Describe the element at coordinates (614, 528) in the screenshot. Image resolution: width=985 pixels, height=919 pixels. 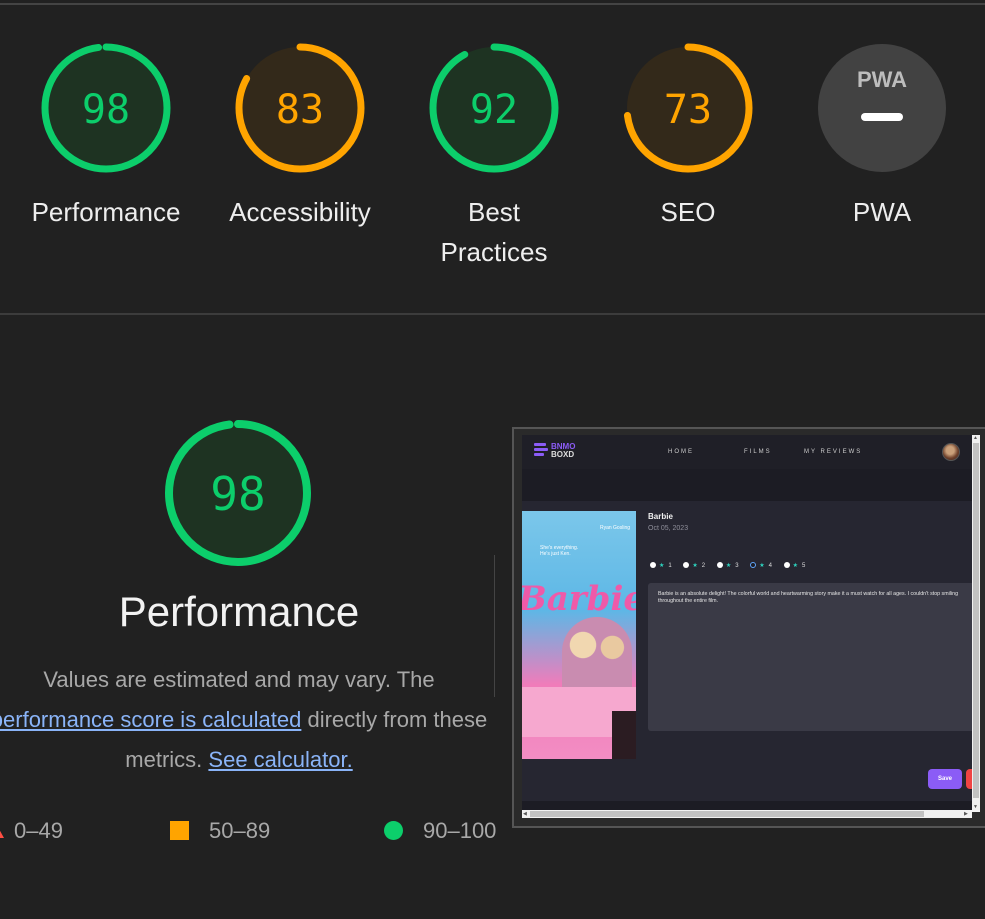
I see `poster-name-text: Ryan Gosling` at that location.